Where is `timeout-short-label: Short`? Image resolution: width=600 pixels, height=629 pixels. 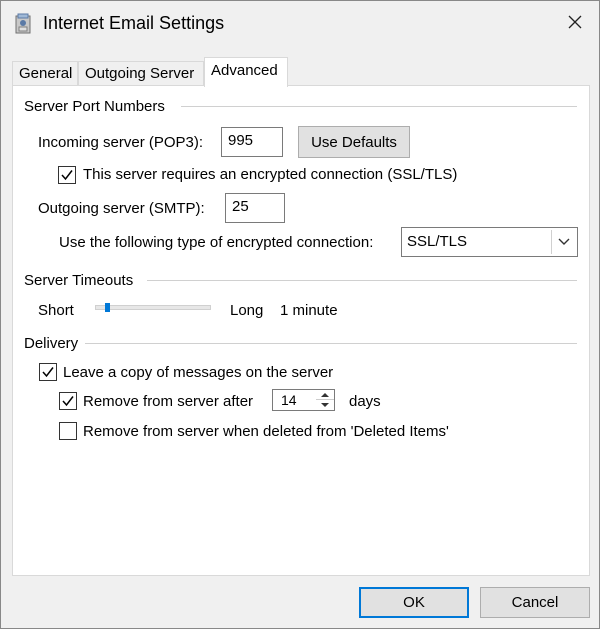 timeout-short-label: Short is located at coordinates (56, 310).